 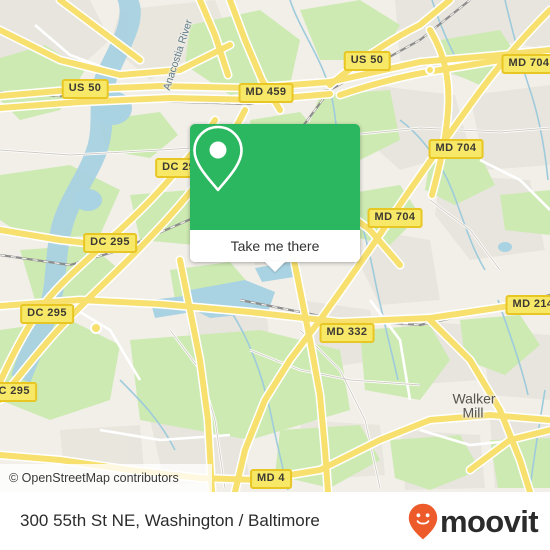 What do you see at coordinates (489, 521) in the screenshot?
I see `moovit-wordmark: moovit` at bounding box center [489, 521].